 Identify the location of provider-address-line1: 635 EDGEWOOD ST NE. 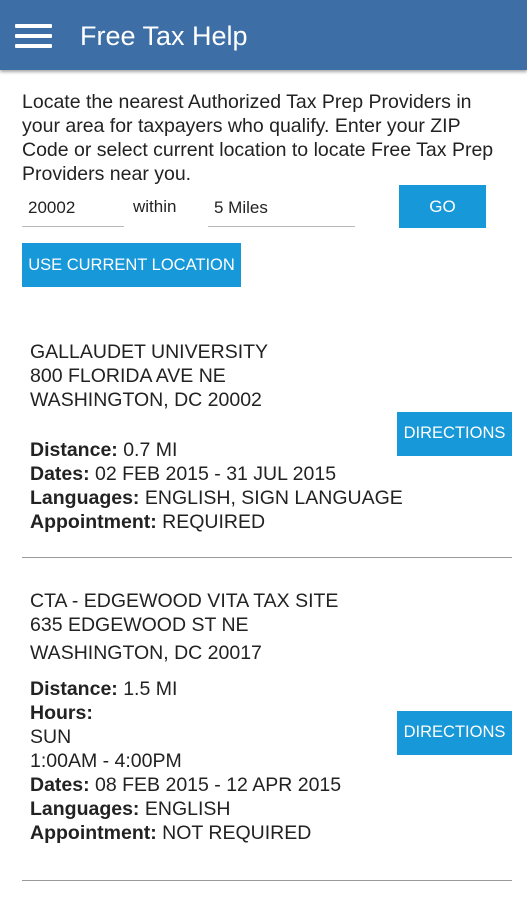
(139, 625).